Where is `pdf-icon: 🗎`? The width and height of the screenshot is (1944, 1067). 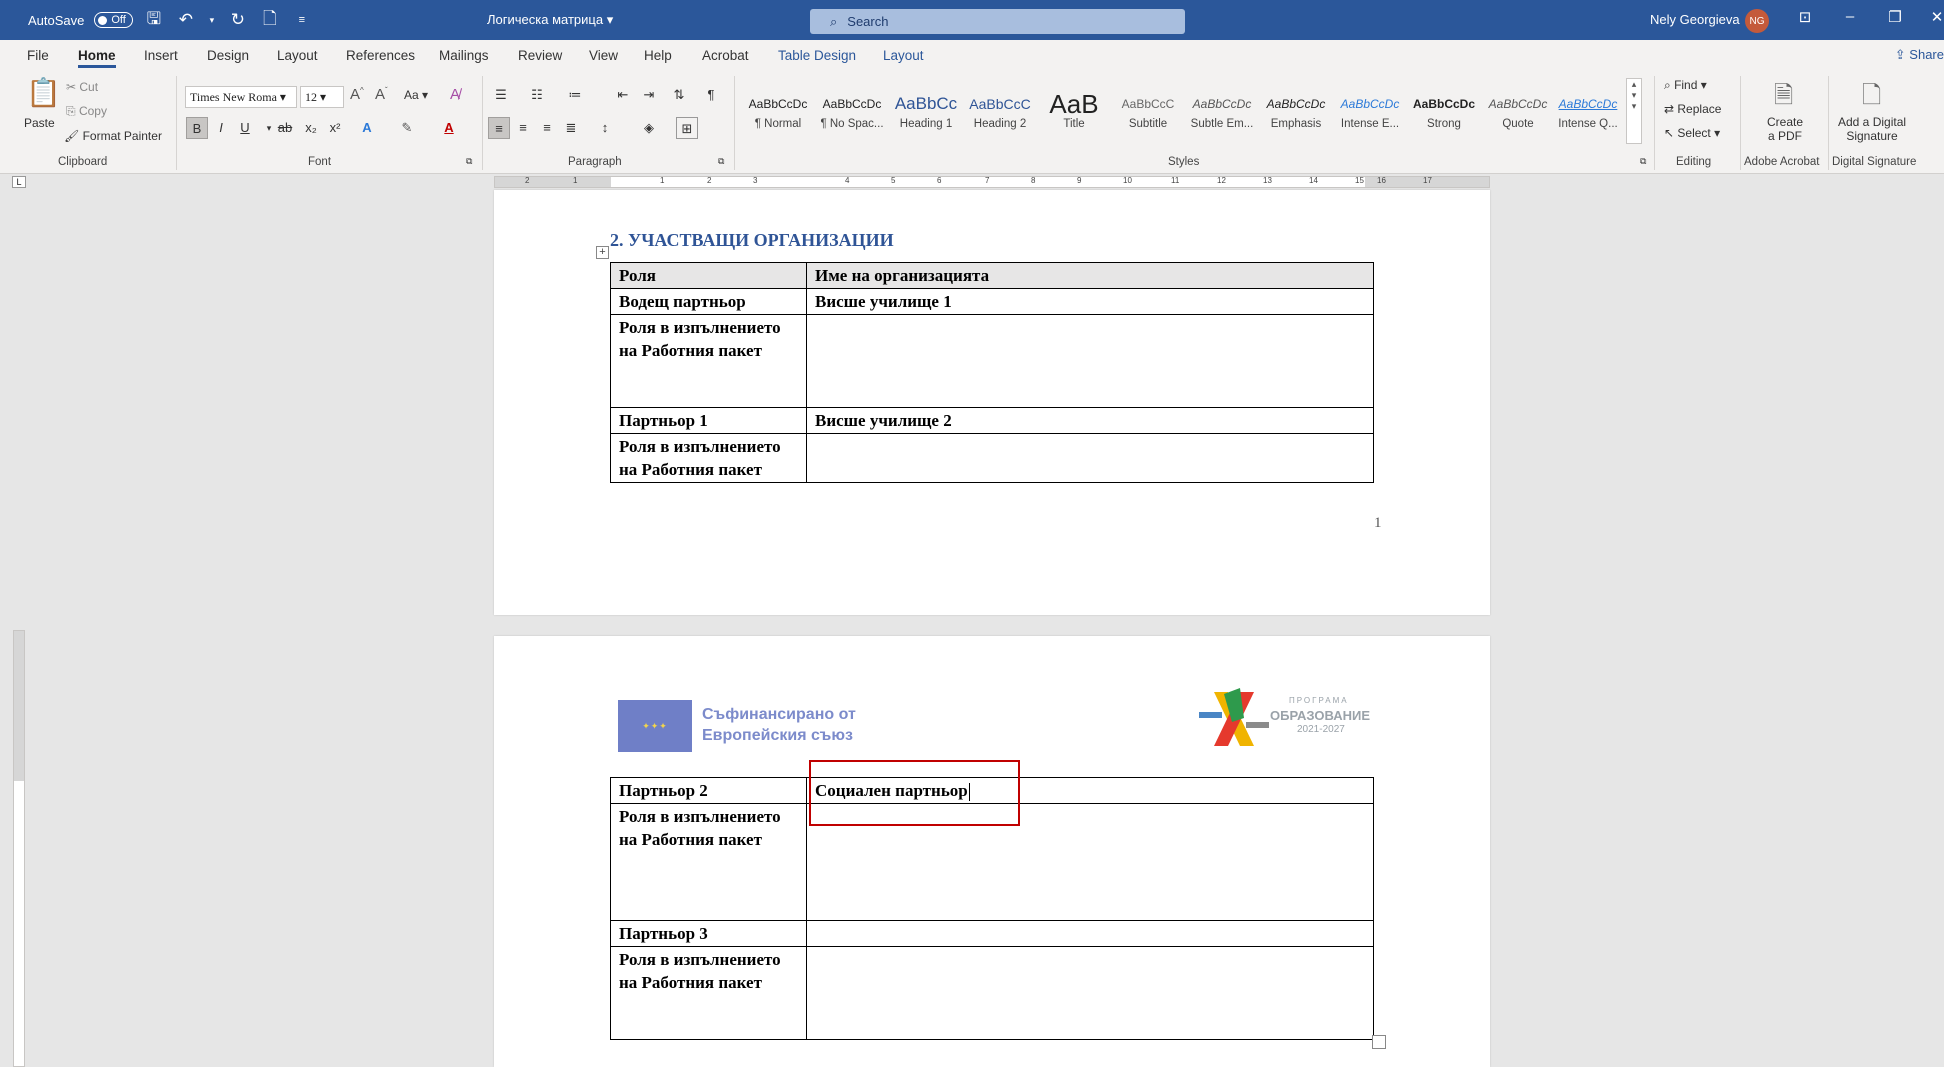
pdf-icon: 🗎 is located at coordinates (1783, 98).